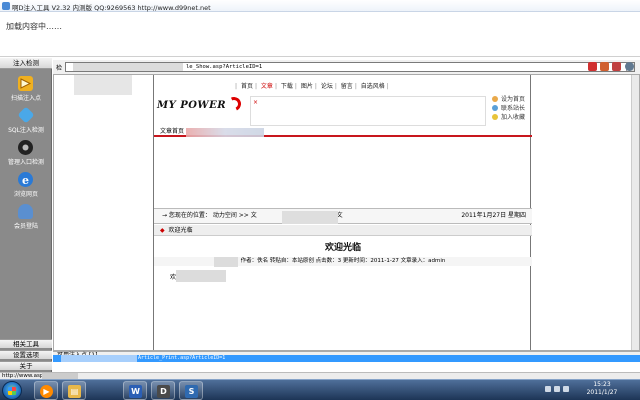 The width and height of the screenshot is (640, 400). I want to click on injection-tool-icon: D, so click(163, 391).